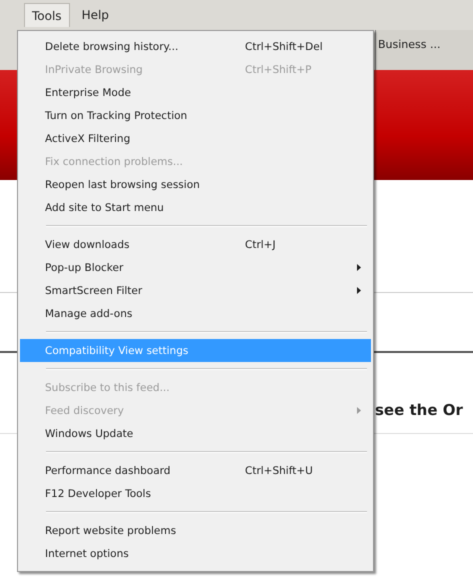 Image resolution: width=473 pixels, height=587 pixels. What do you see at coordinates (195, 115) in the screenshot?
I see `menu-item: Turn on Tracking Protection` at bounding box center [195, 115].